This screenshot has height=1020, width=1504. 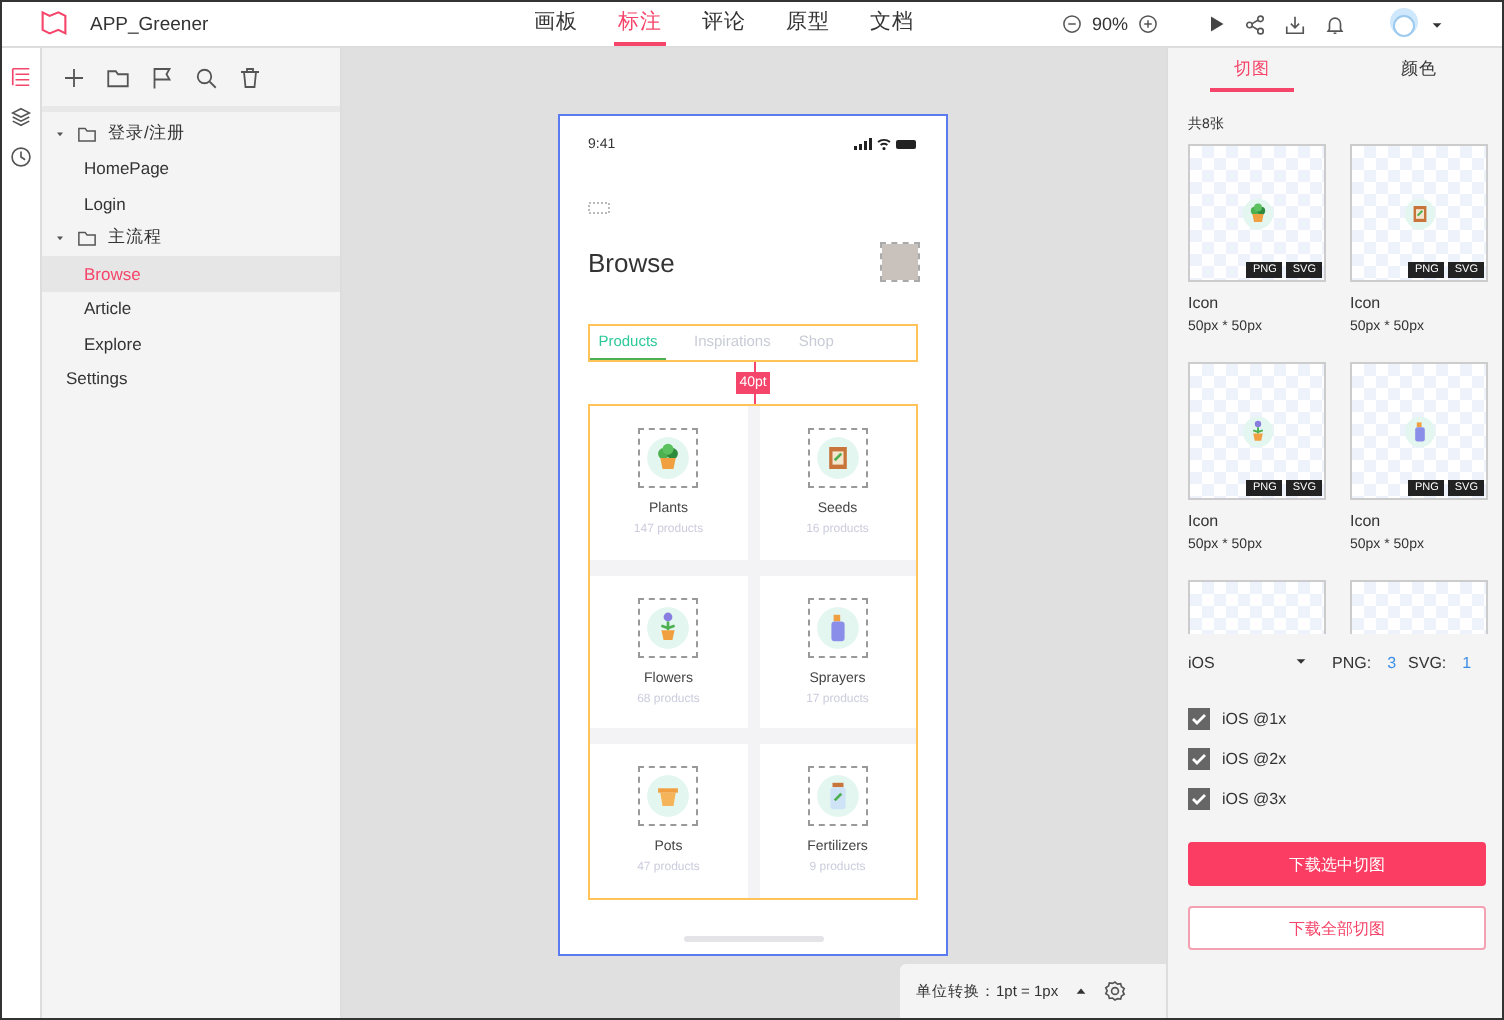 What do you see at coordinates (1337, 864) in the screenshot?
I see `download-button: 下载选中切图` at bounding box center [1337, 864].